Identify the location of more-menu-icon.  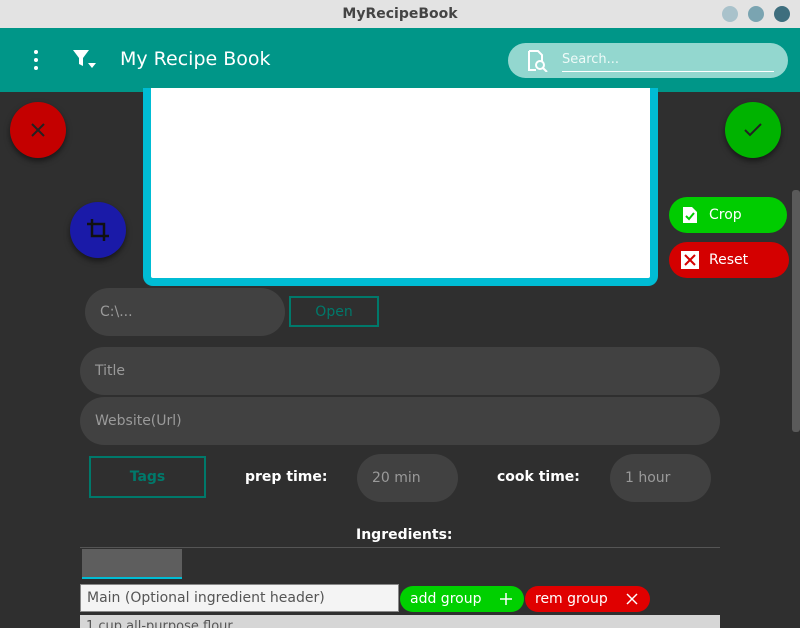
(36, 60).